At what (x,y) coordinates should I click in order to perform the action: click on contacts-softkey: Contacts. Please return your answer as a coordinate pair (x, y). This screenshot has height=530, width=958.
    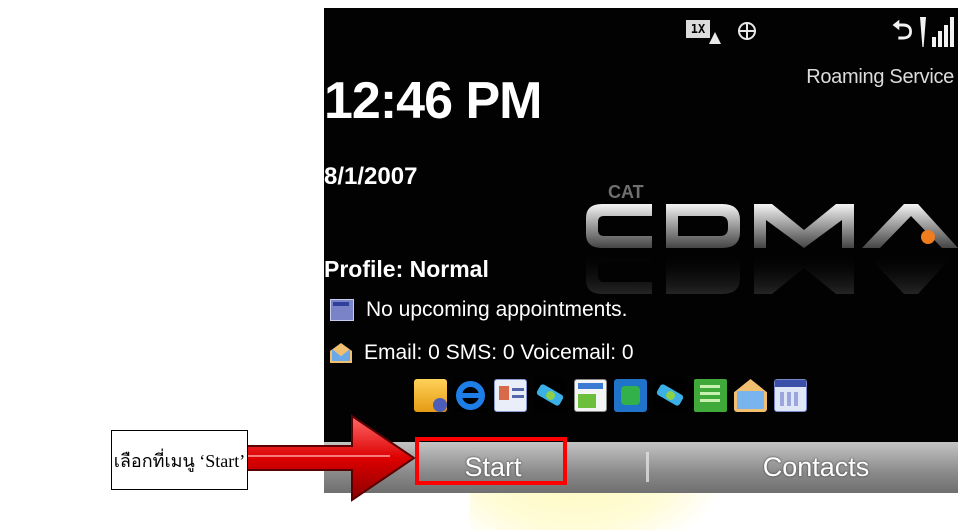
    Looking at the image, I should click on (816, 467).